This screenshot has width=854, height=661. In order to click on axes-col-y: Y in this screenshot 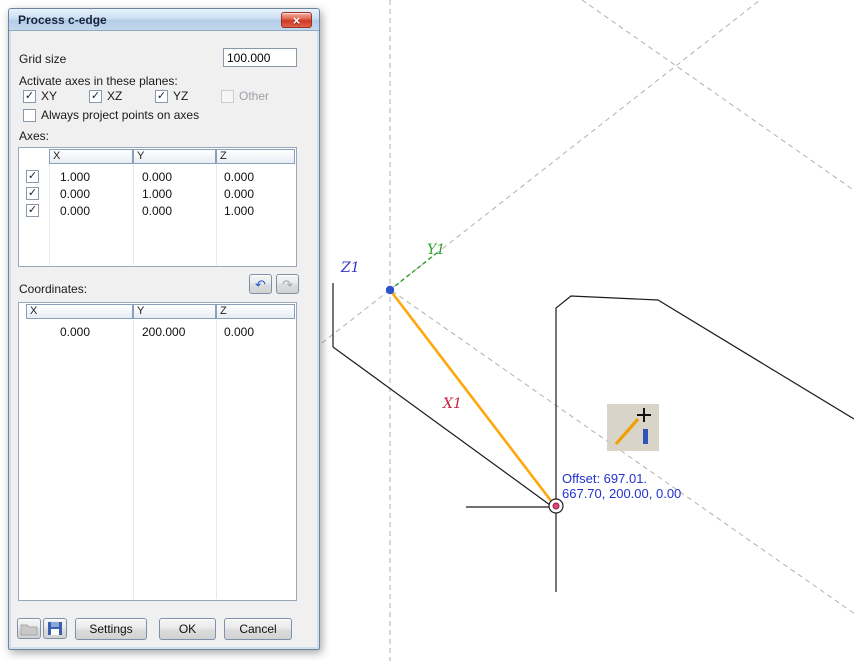, I will do `click(174, 156)`.